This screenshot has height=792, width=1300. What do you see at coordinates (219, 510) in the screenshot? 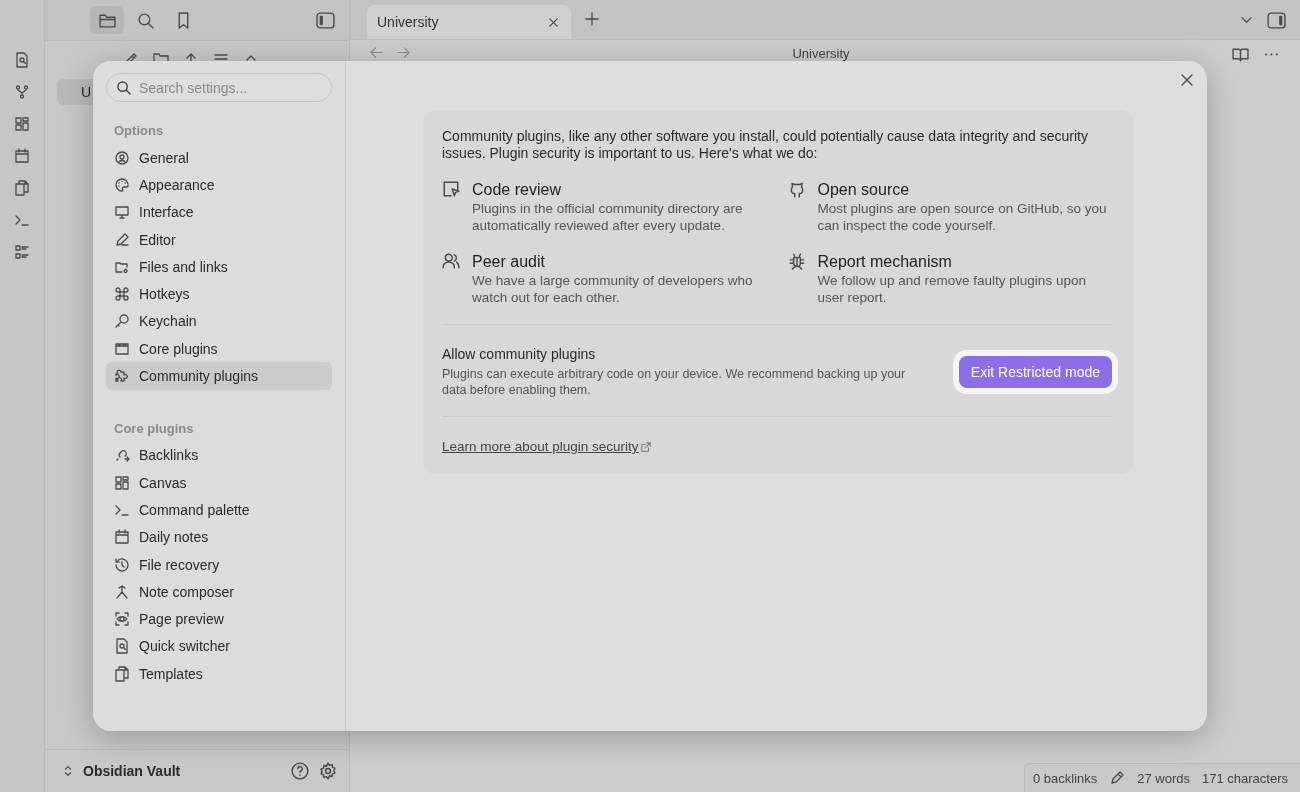
I see `settings-nav-item: Command palette` at bounding box center [219, 510].